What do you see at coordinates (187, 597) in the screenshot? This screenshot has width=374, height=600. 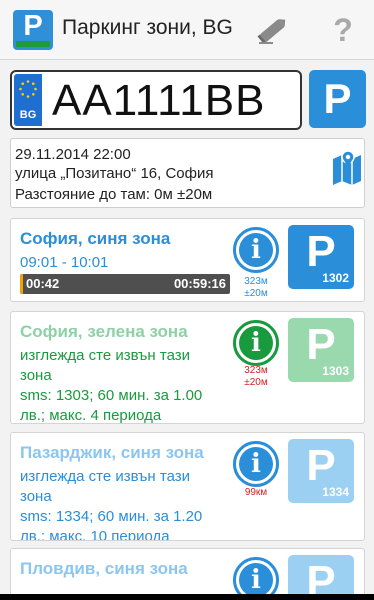 I see `bottom-edge` at bounding box center [187, 597].